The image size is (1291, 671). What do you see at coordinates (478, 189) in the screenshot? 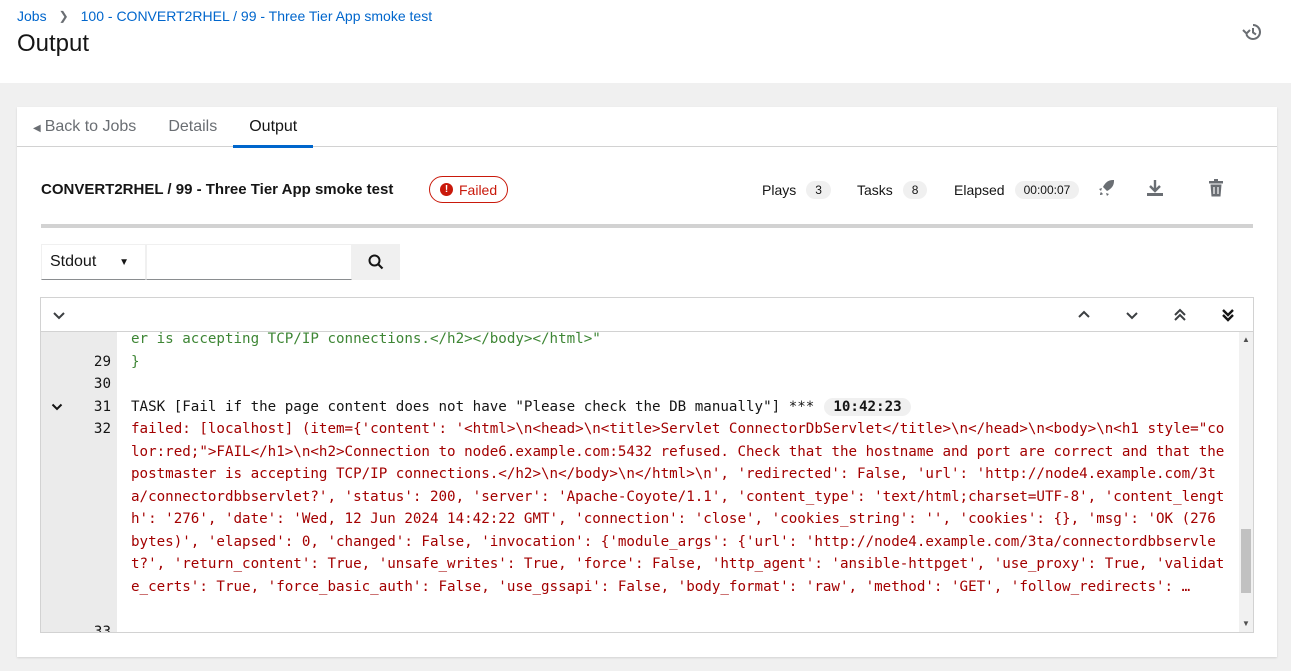
I see `status-label: Failed` at bounding box center [478, 189].